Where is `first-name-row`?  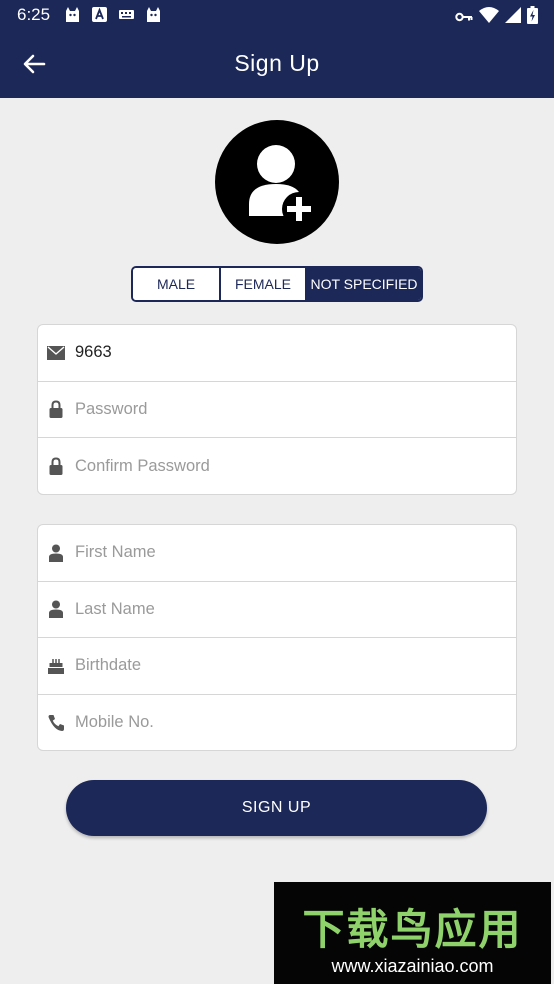
first-name-row is located at coordinates (277, 553).